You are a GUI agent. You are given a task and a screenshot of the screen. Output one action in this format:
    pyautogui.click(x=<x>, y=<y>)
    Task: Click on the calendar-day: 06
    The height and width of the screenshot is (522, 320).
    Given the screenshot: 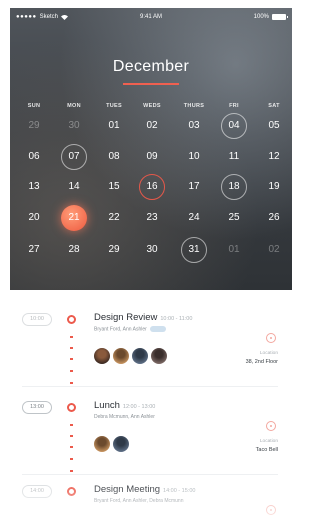 What is the action you would take?
    pyautogui.click(x=34, y=157)
    